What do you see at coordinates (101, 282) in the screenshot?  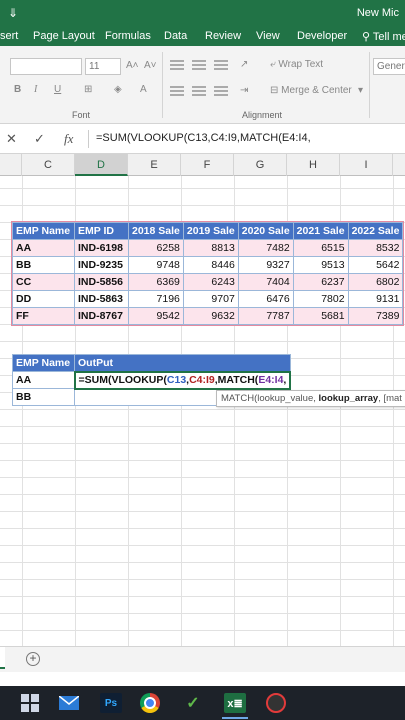 I see `cell-emp-id: IND-5856` at bounding box center [101, 282].